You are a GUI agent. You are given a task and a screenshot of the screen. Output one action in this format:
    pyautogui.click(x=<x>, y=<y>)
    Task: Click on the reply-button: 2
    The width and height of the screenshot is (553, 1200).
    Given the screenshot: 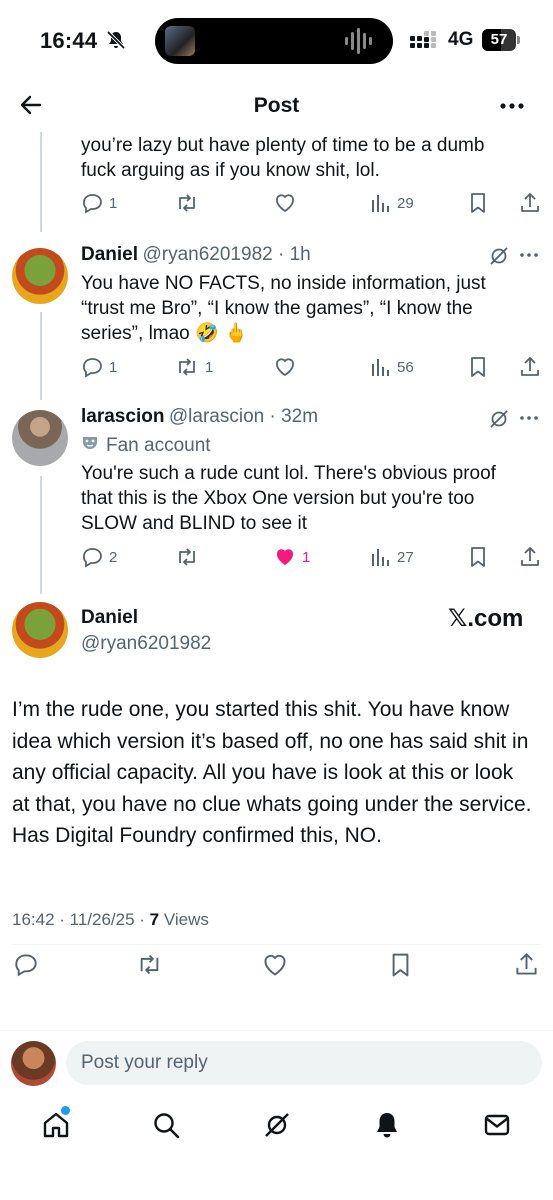 What is the action you would take?
    pyautogui.click(x=99, y=557)
    